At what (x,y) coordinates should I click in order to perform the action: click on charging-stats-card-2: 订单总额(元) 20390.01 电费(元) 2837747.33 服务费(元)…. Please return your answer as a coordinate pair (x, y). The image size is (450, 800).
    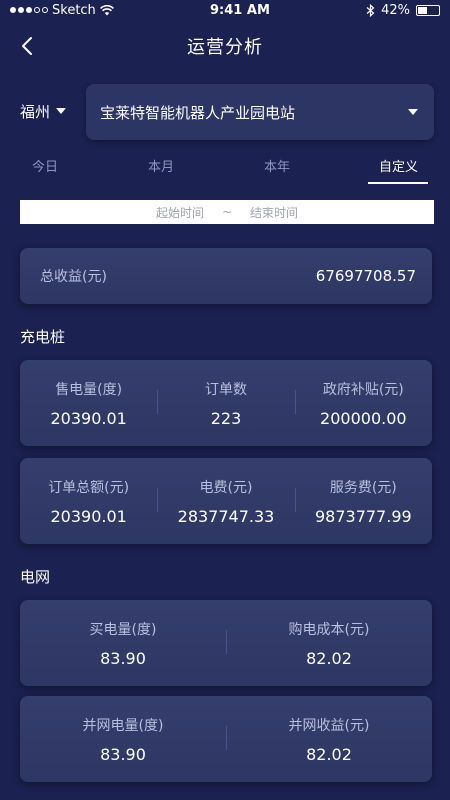
    Looking at the image, I should click on (226, 501).